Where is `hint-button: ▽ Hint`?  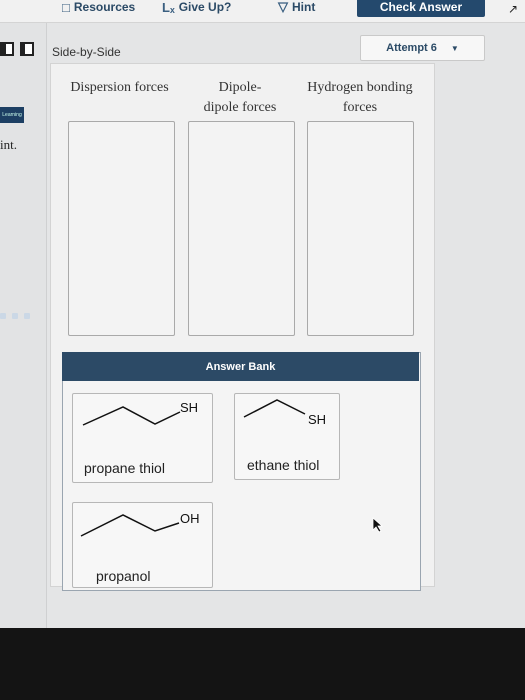 hint-button: ▽ Hint is located at coordinates (296, 7).